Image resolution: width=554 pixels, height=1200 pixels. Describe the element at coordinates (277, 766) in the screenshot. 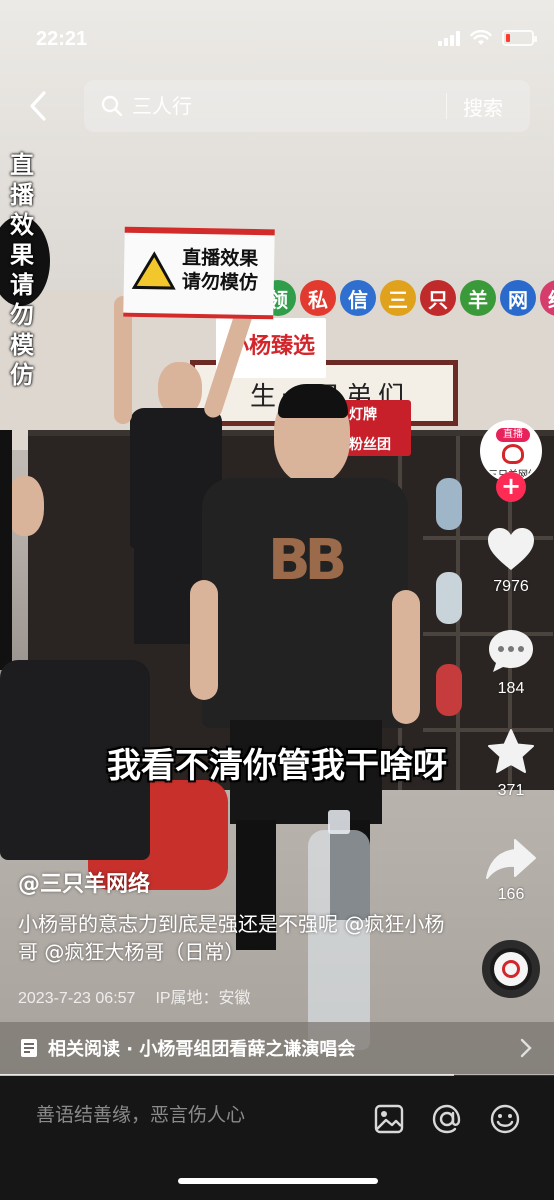

I see `video-subtitle: 我看不清你管我干啥呀` at that location.